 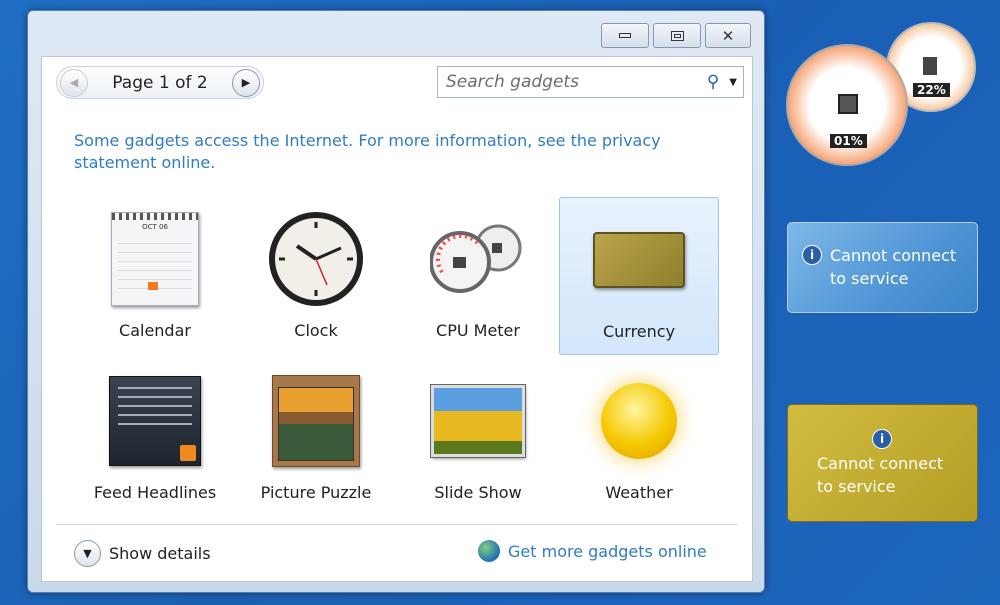 What do you see at coordinates (893, 267) in the screenshot?
I see `weather-status-text: Cannot connect to service` at bounding box center [893, 267].